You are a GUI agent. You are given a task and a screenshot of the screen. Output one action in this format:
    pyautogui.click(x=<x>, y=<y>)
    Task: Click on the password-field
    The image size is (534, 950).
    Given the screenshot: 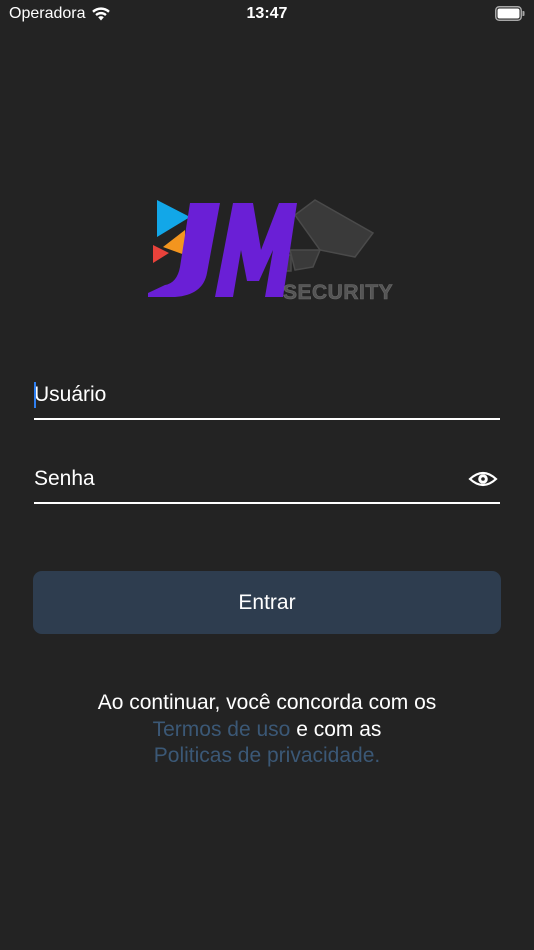 What is the action you would take?
    pyautogui.click(x=267, y=481)
    